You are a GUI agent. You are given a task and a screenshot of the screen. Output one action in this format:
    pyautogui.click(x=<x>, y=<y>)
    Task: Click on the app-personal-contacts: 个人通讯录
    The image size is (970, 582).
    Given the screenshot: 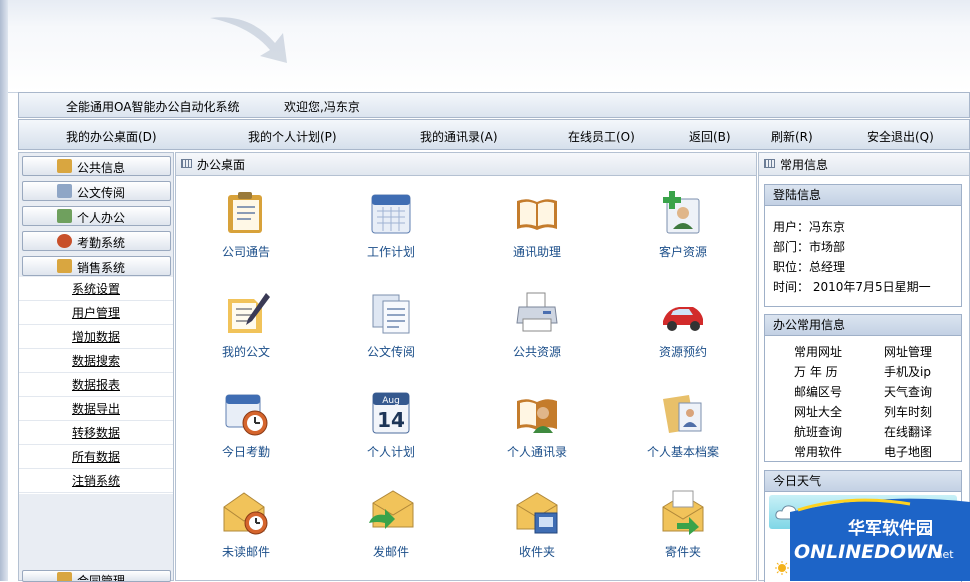 What is the action you would take?
    pyautogui.click(x=537, y=429)
    